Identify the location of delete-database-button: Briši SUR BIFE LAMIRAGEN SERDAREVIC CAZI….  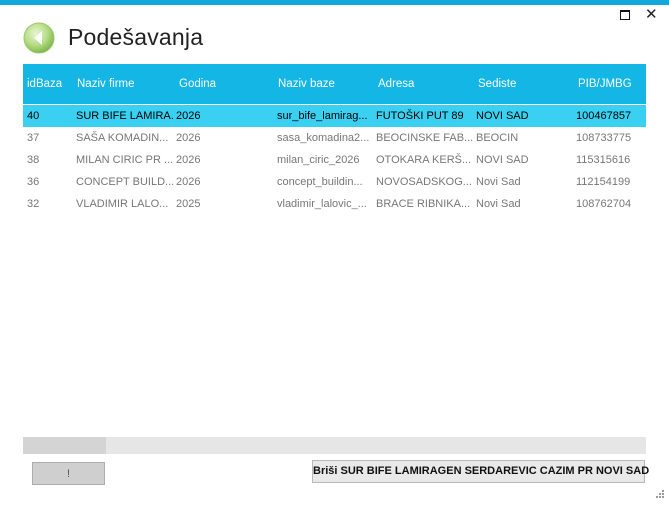
(480, 471).